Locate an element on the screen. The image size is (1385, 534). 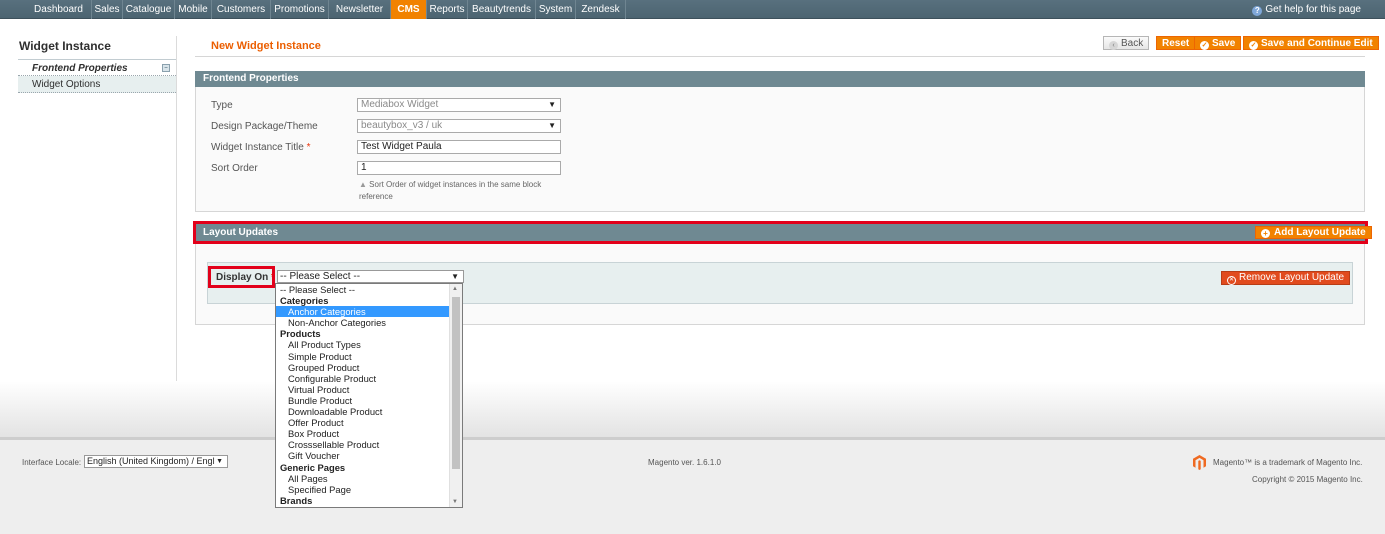
tab-widget-options: Widget Options is located at coordinates (97, 84).